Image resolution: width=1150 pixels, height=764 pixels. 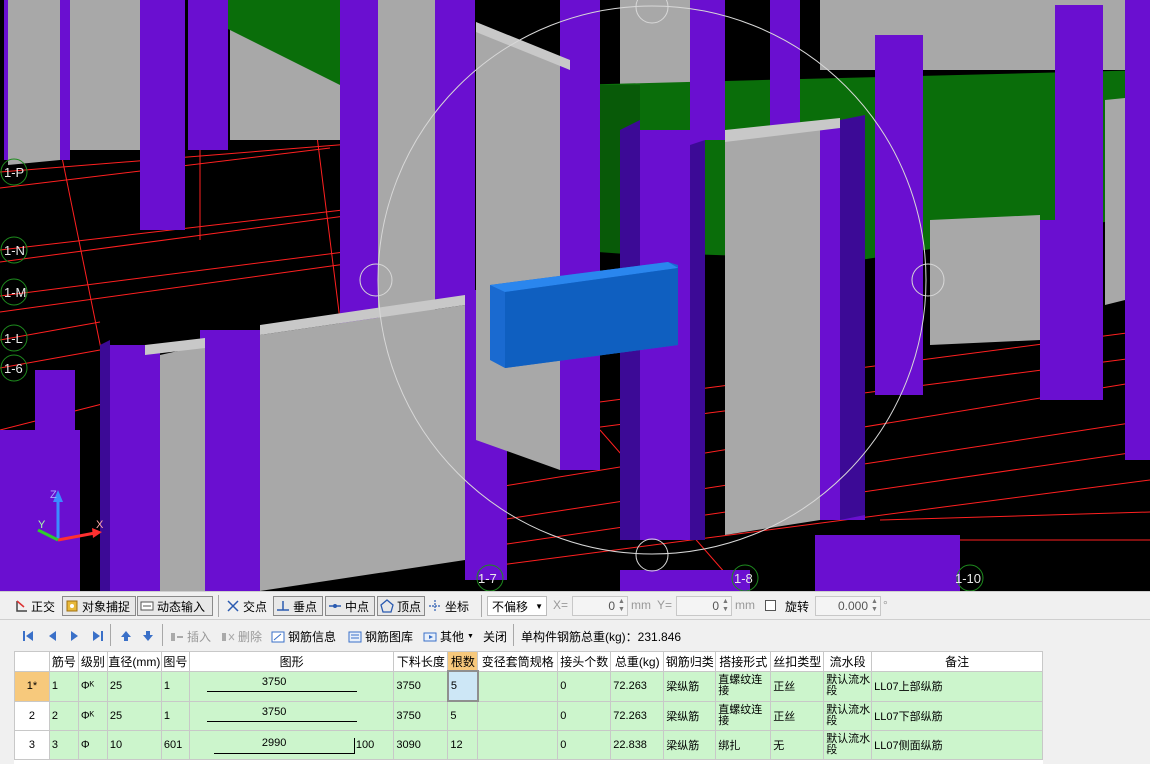 I want to click on perpendicular-snap-button: 垂点, so click(x=298, y=606).